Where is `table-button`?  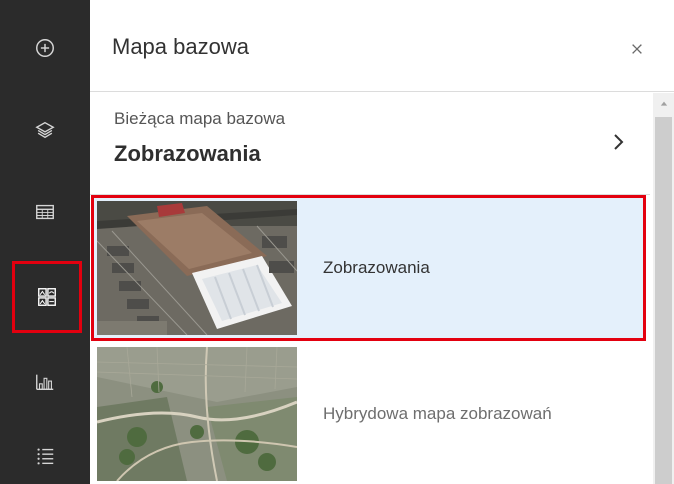 table-button is located at coordinates (45, 212).